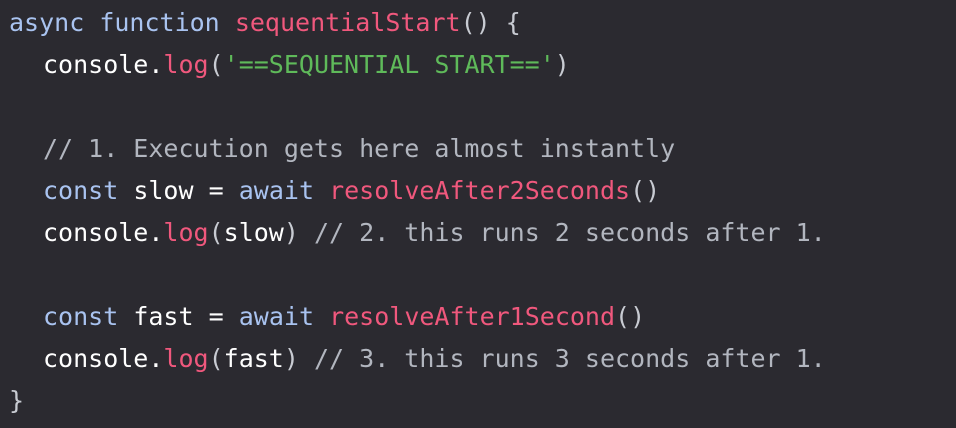 This screenshot has width=956, height=428. What do you see at coordinates (17, 400) in the screenshot?
I see `closing-brace: }` at bounding box center [17, 400].